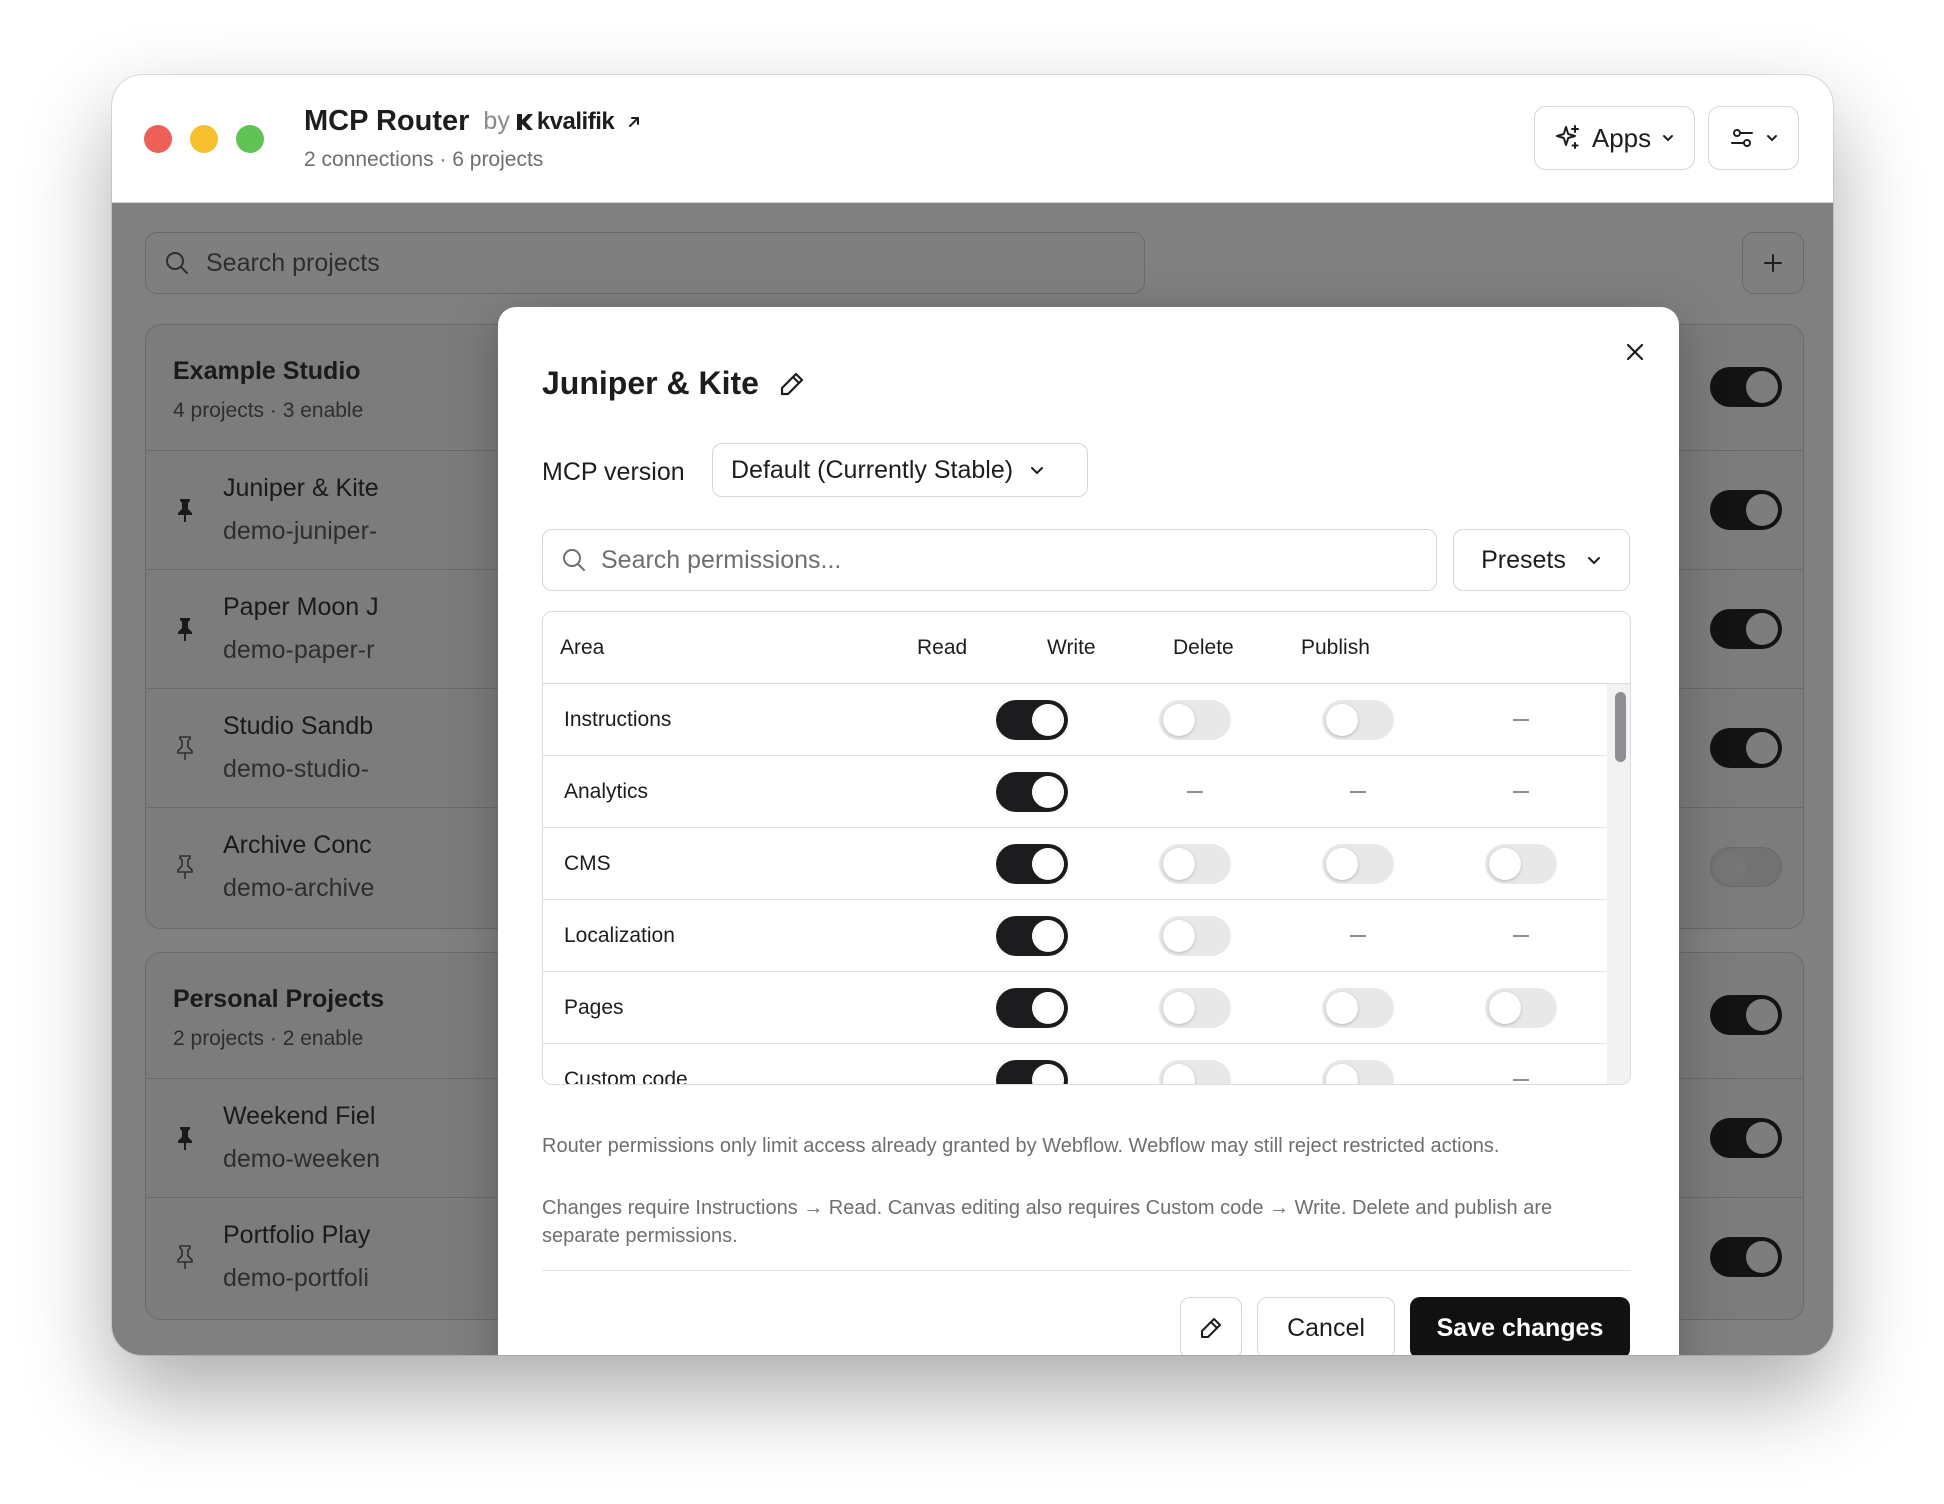 This screenshot has height=1504, width=1944. I want to click on mcp-version-select: Default (Currently Stable), so click(900, 470).